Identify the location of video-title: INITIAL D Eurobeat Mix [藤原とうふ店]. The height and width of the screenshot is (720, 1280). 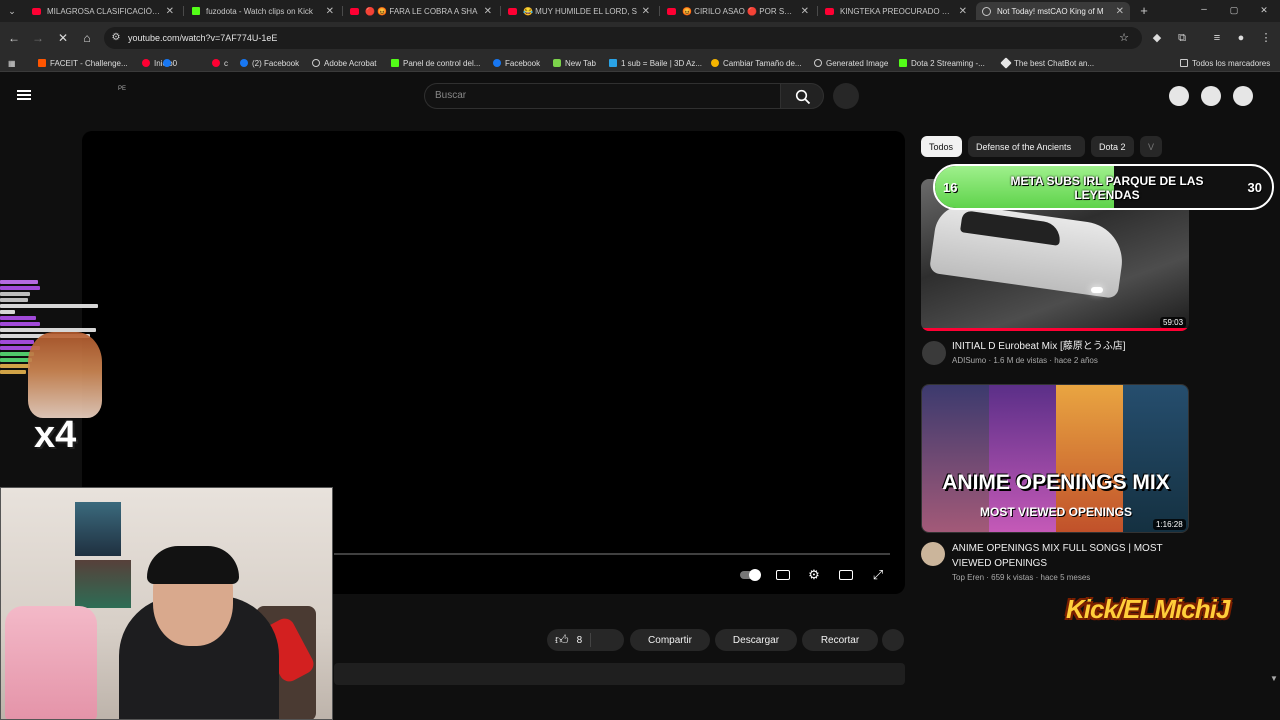
(1067, 346).